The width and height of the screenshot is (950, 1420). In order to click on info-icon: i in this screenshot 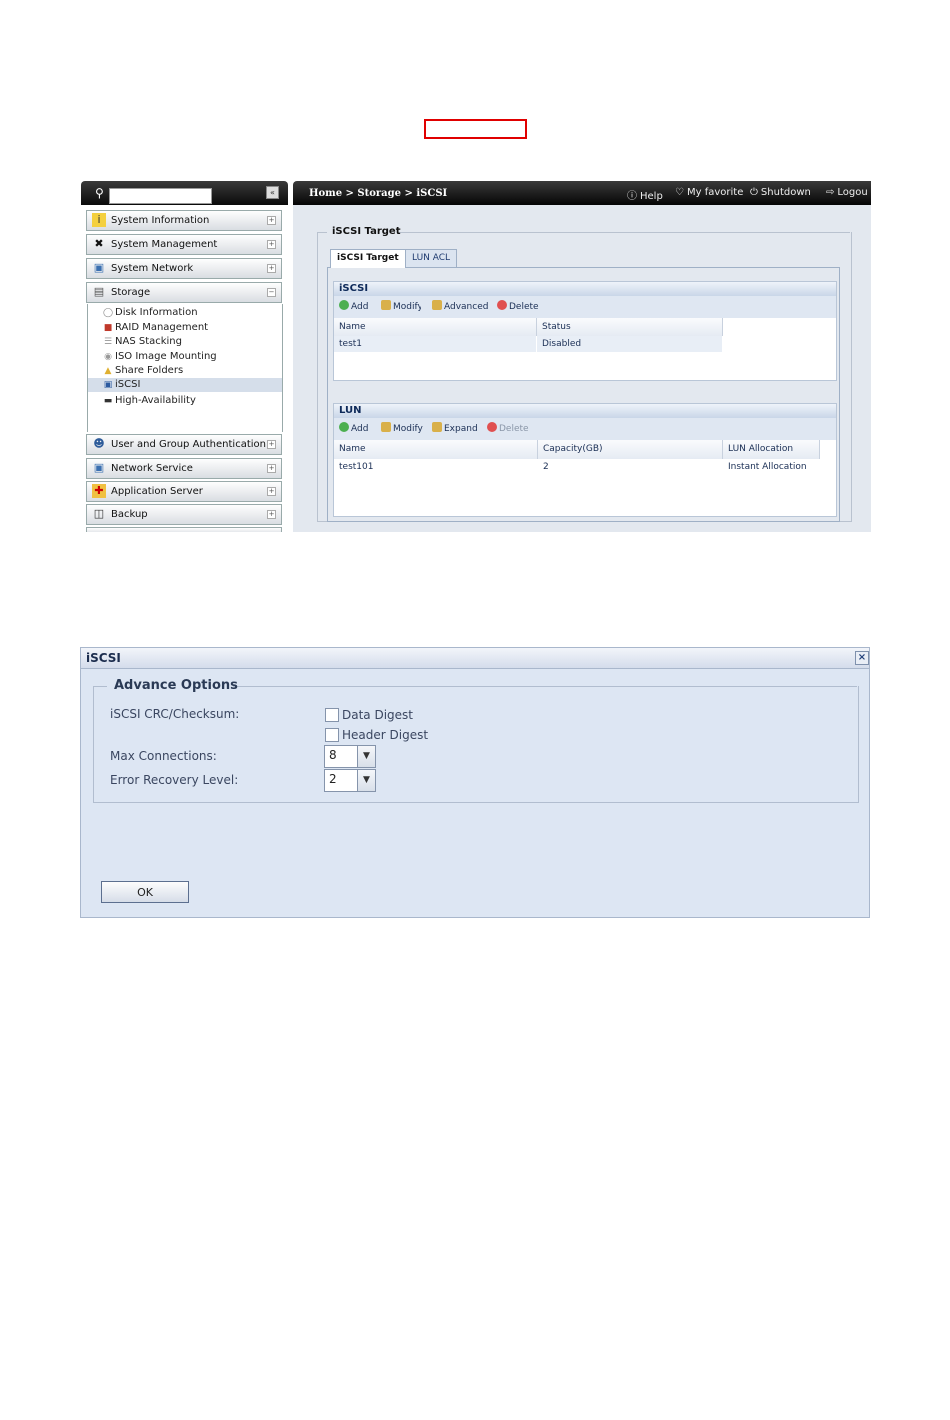, I will do `click(99, 220)`.